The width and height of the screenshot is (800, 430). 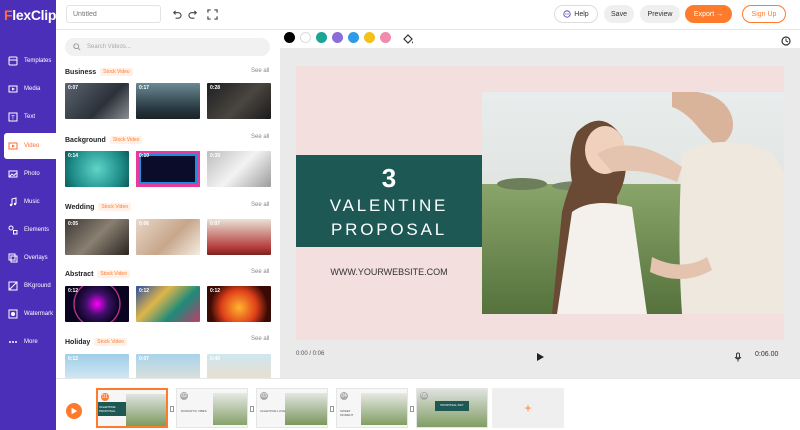 What do you see at coordinates (13, 258) in the screenshot?
I see `overlays-icon` at bounding box center [13, 258].